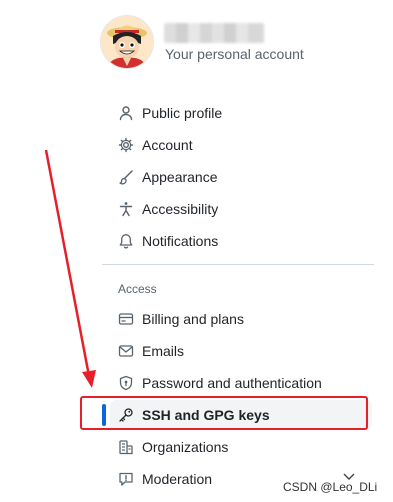  Describe the element at coordinates (234, 54) in the screenshot. I see `account-subtitle: Your personal account` at that location.